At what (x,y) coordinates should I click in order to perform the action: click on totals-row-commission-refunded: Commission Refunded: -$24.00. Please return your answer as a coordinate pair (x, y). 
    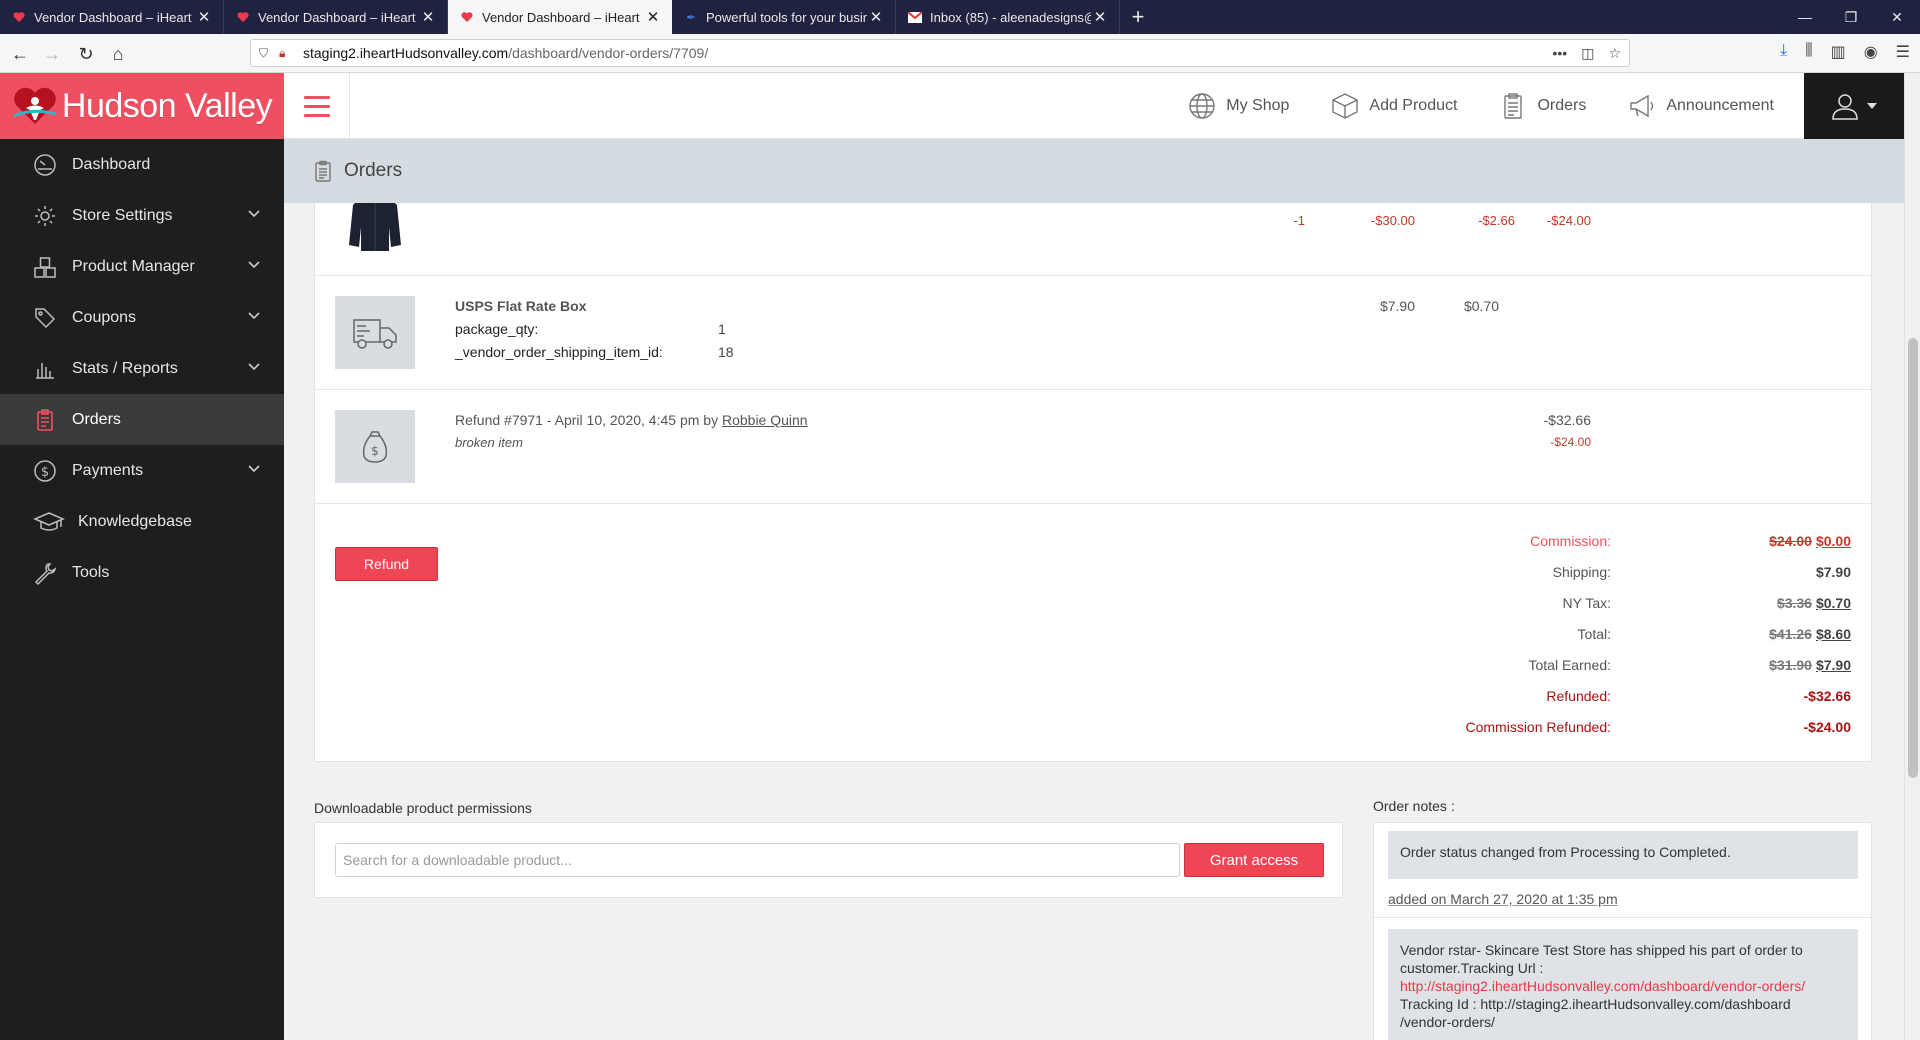
    Looking at the image, I should click on (1601, 726).